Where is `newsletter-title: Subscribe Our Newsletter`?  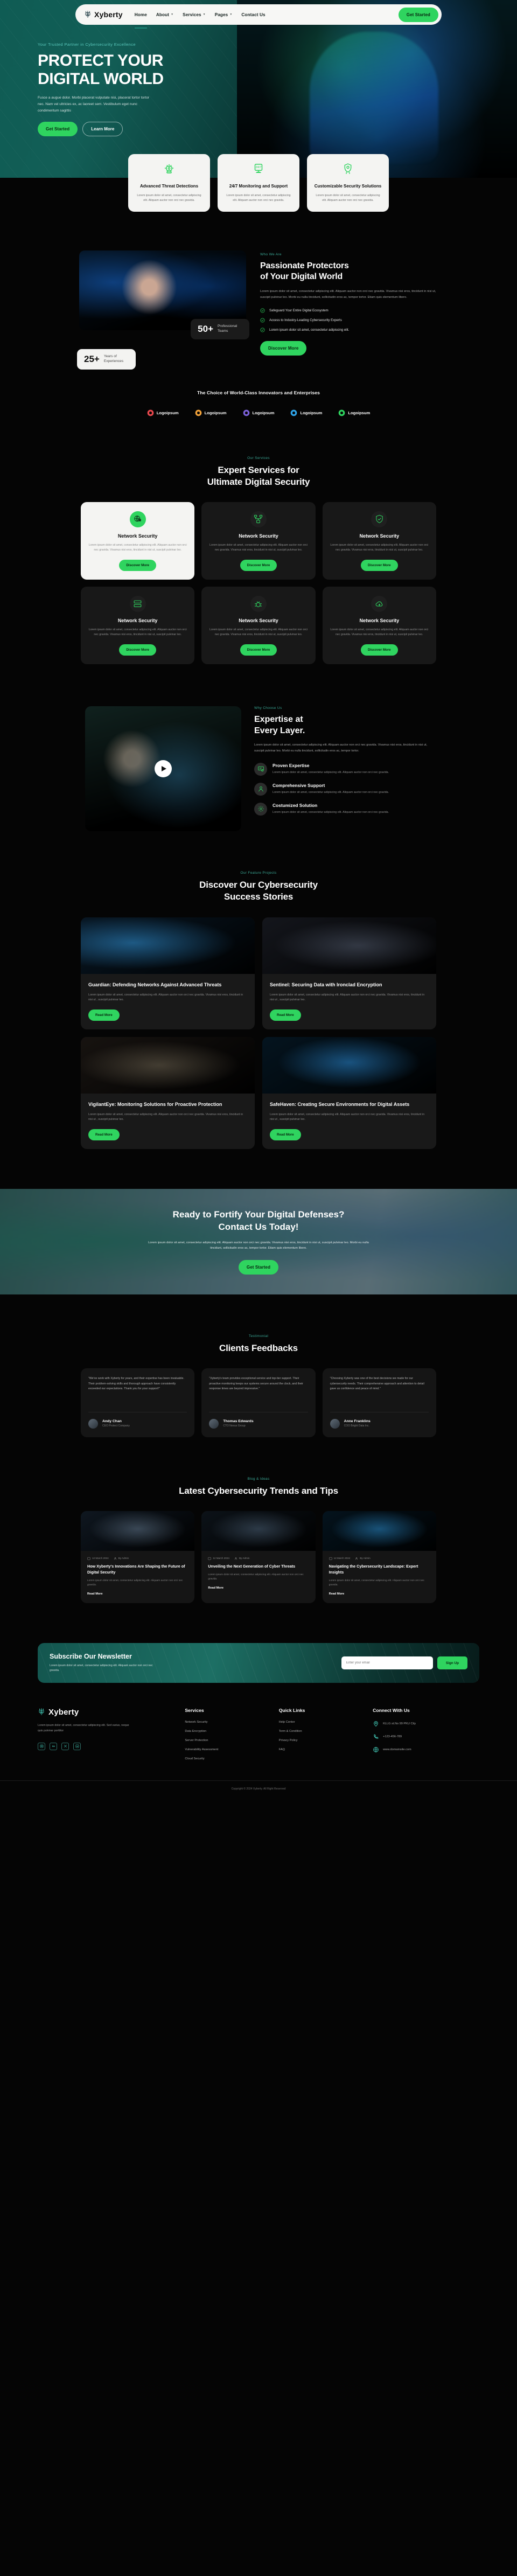 newsletter-title: Subscribe Our Newsletter is located at coordinates (91, 1657).